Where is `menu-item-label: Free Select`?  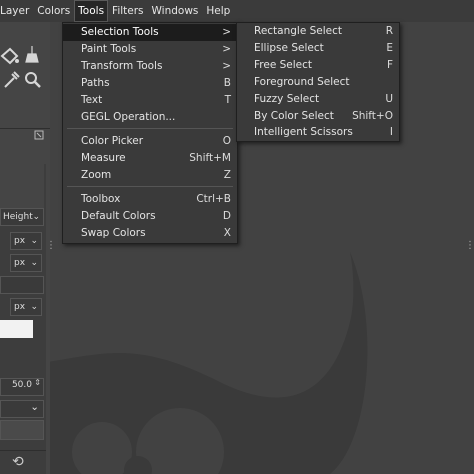 menu-item-label: Free Select is located at coordinates (283, 65).